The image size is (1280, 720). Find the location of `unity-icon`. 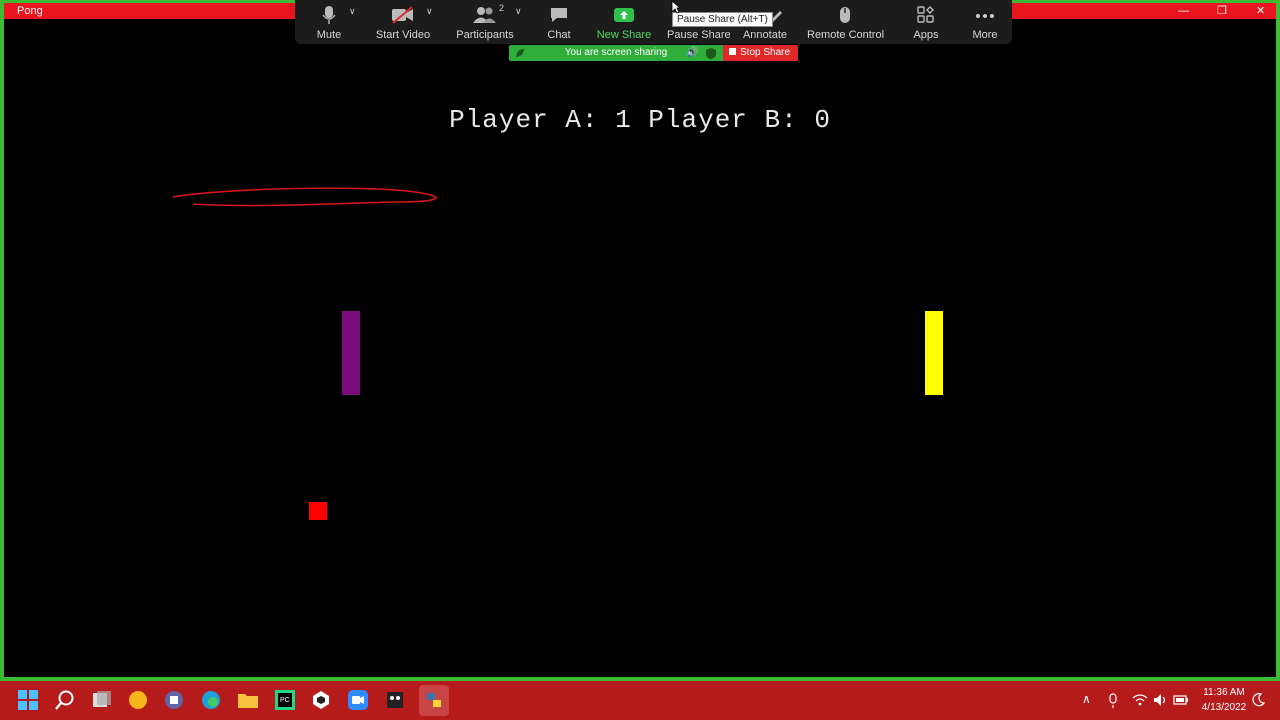

unity-icon is located at coordinates (321, 700).